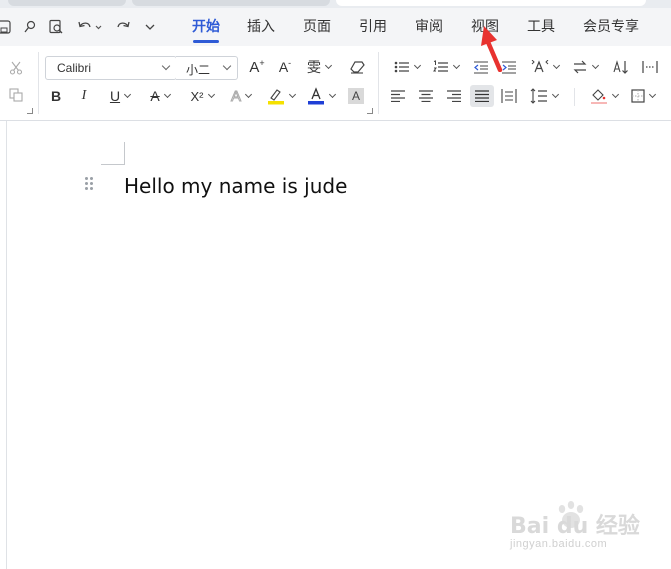  What do you see at coordinates (89, 184) in the screenshot?
I see `paragraph-drag-handle-icon` at bounding box center [89, 184].